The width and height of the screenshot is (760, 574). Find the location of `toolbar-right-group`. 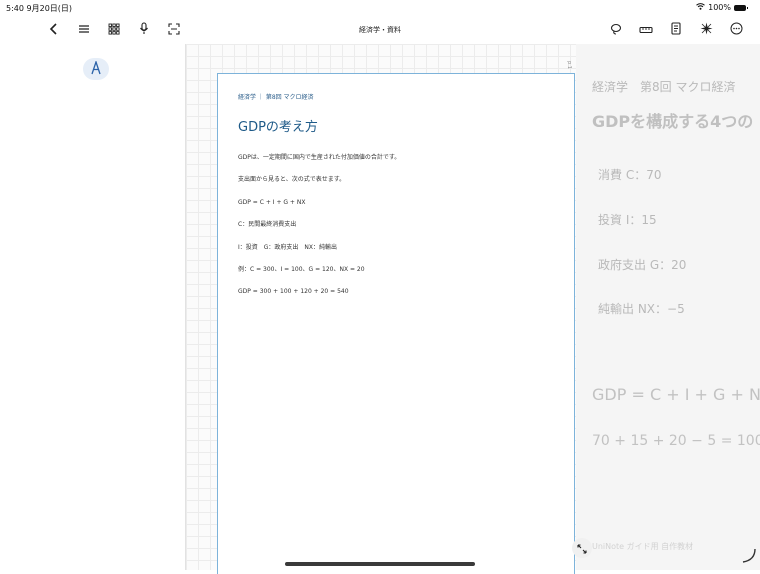

toolbar-right-group is located at coordinates (676, 30).